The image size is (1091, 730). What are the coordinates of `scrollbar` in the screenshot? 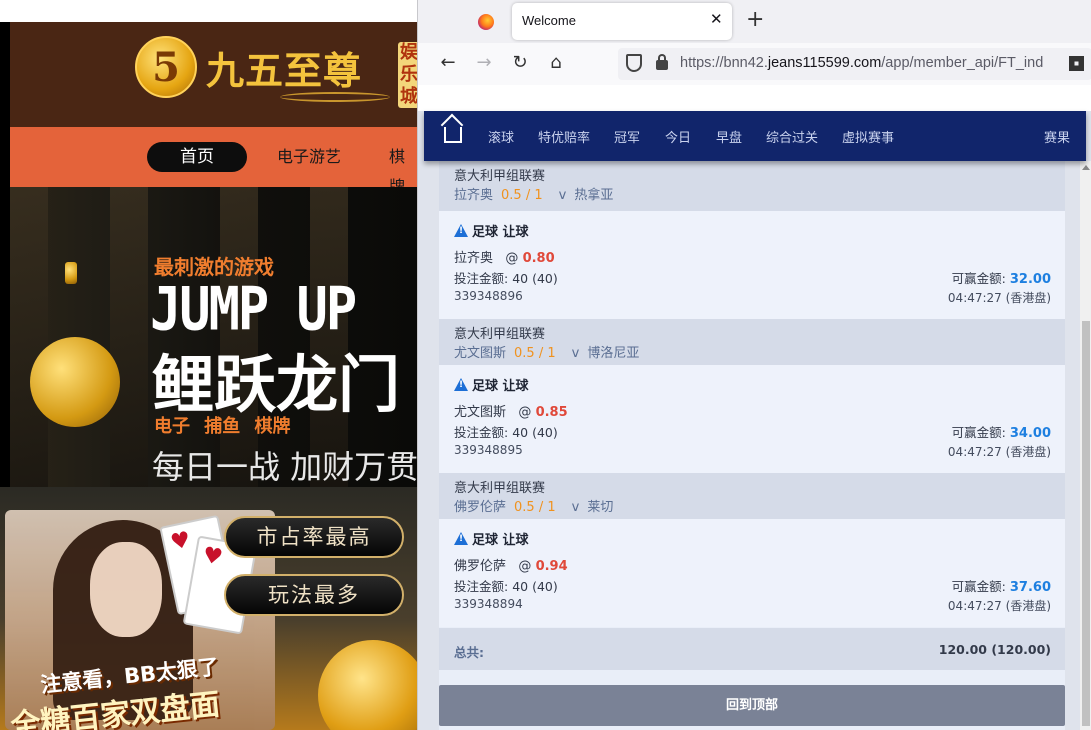 It's located at (1085, 445).